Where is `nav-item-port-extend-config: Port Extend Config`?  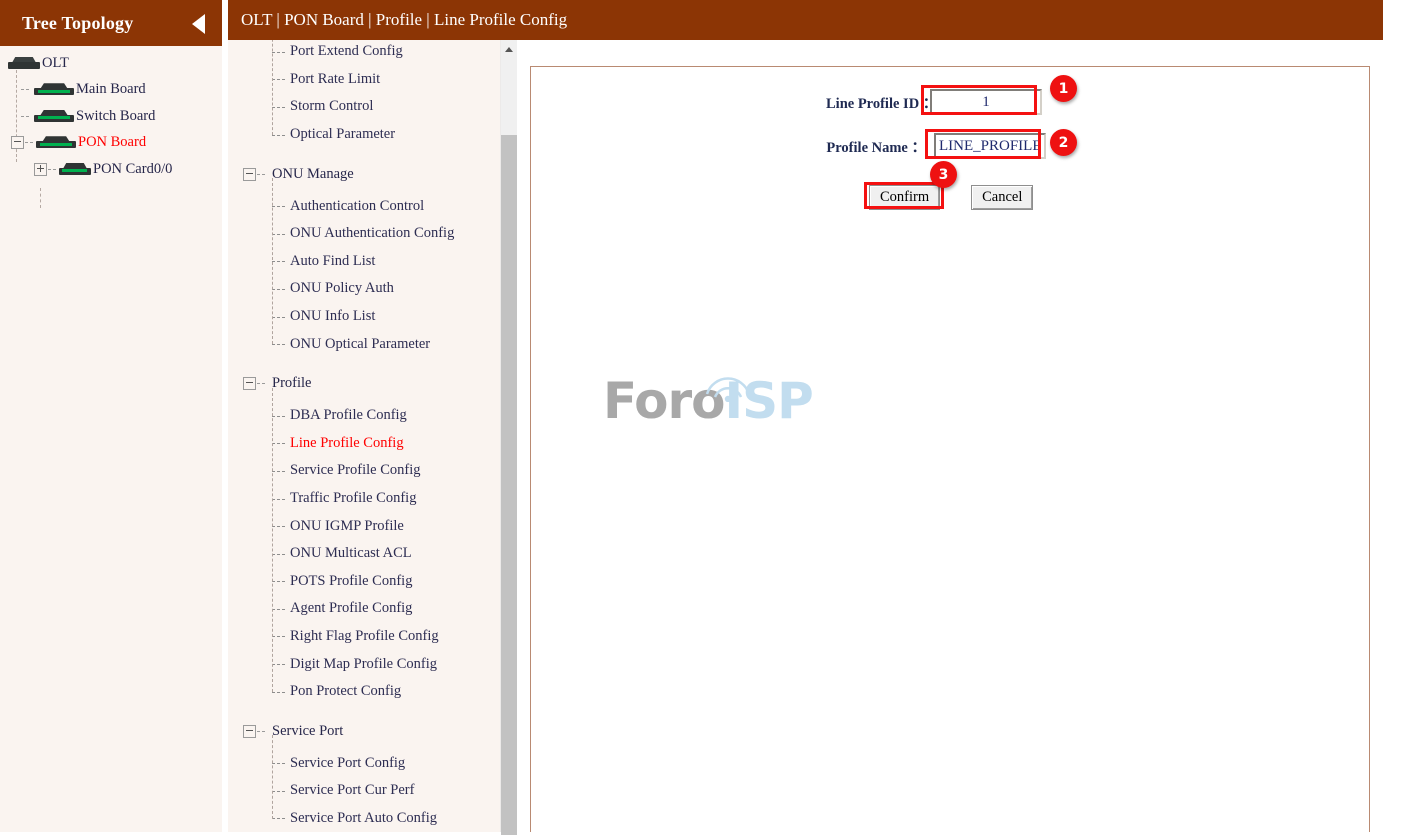 nav-item-port-extend-config: Port Extend Config is located at coordinates (364, 53).